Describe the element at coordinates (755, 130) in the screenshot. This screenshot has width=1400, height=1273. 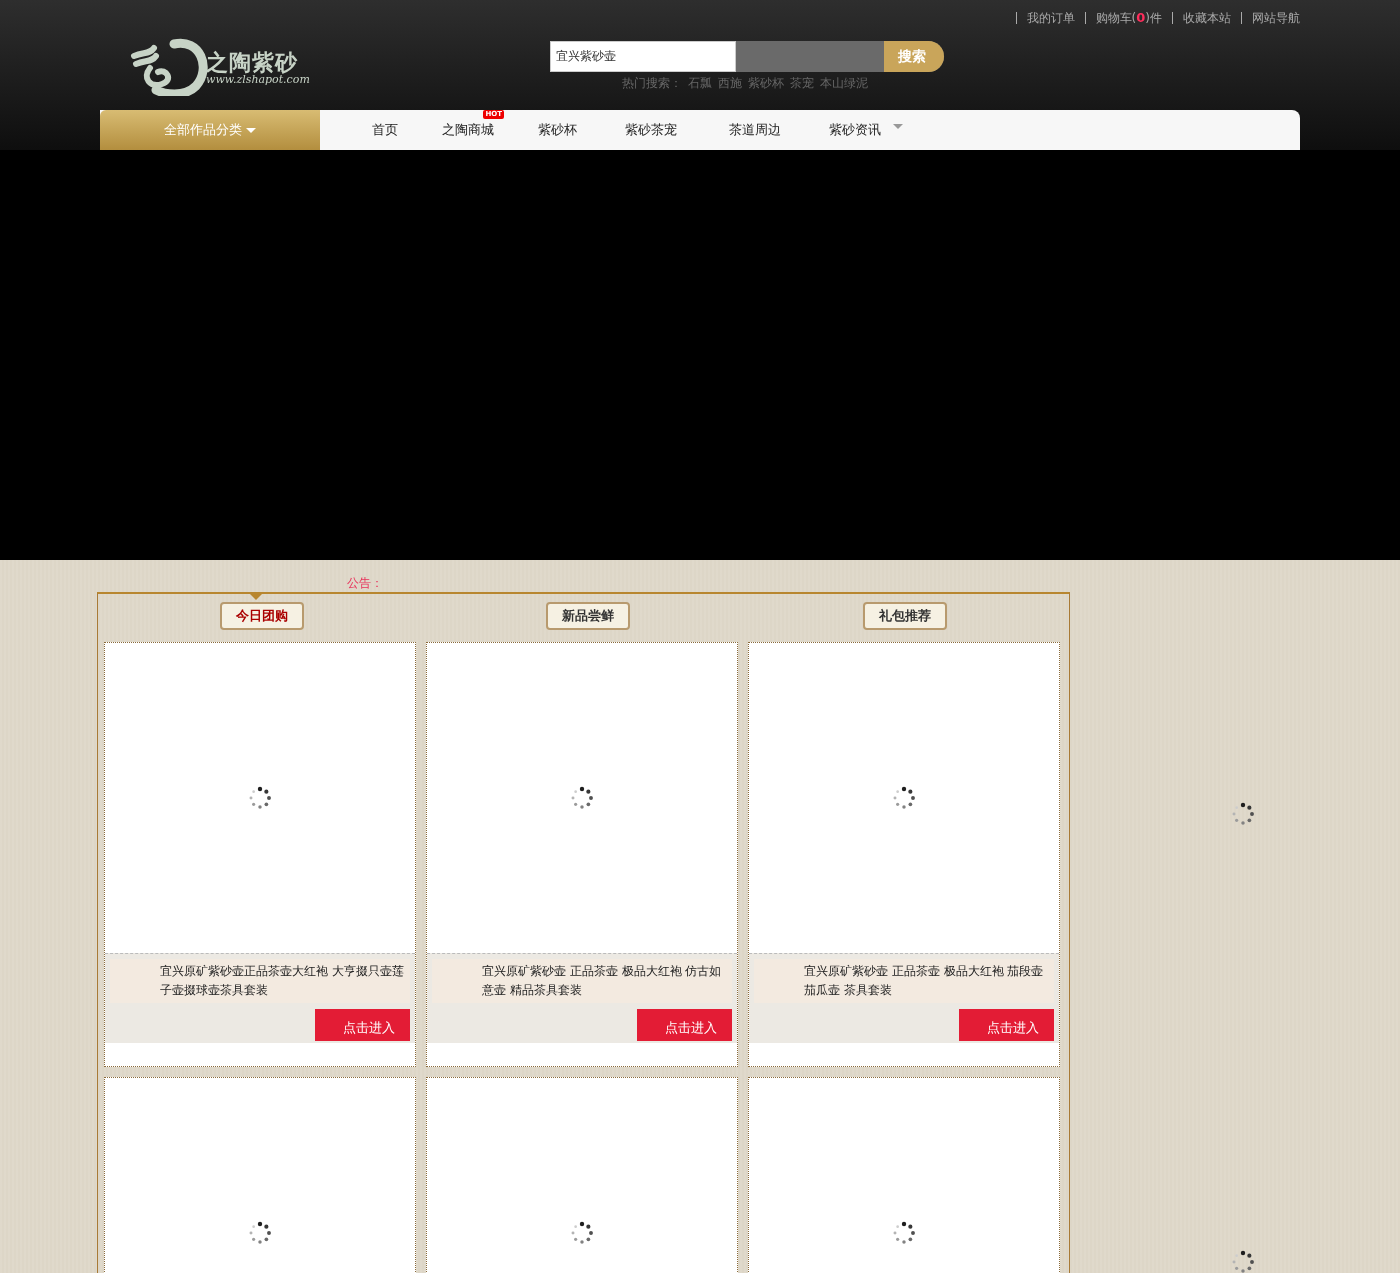
I see `nav-link: 茶道周边` at that location.